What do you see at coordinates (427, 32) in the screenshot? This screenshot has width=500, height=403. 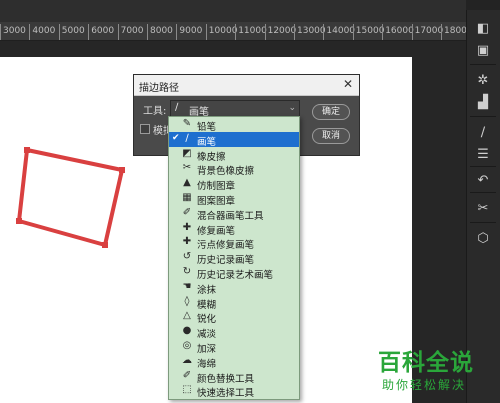 I see `ruler-tick-label: 17000` at bounding box center [427, 32].